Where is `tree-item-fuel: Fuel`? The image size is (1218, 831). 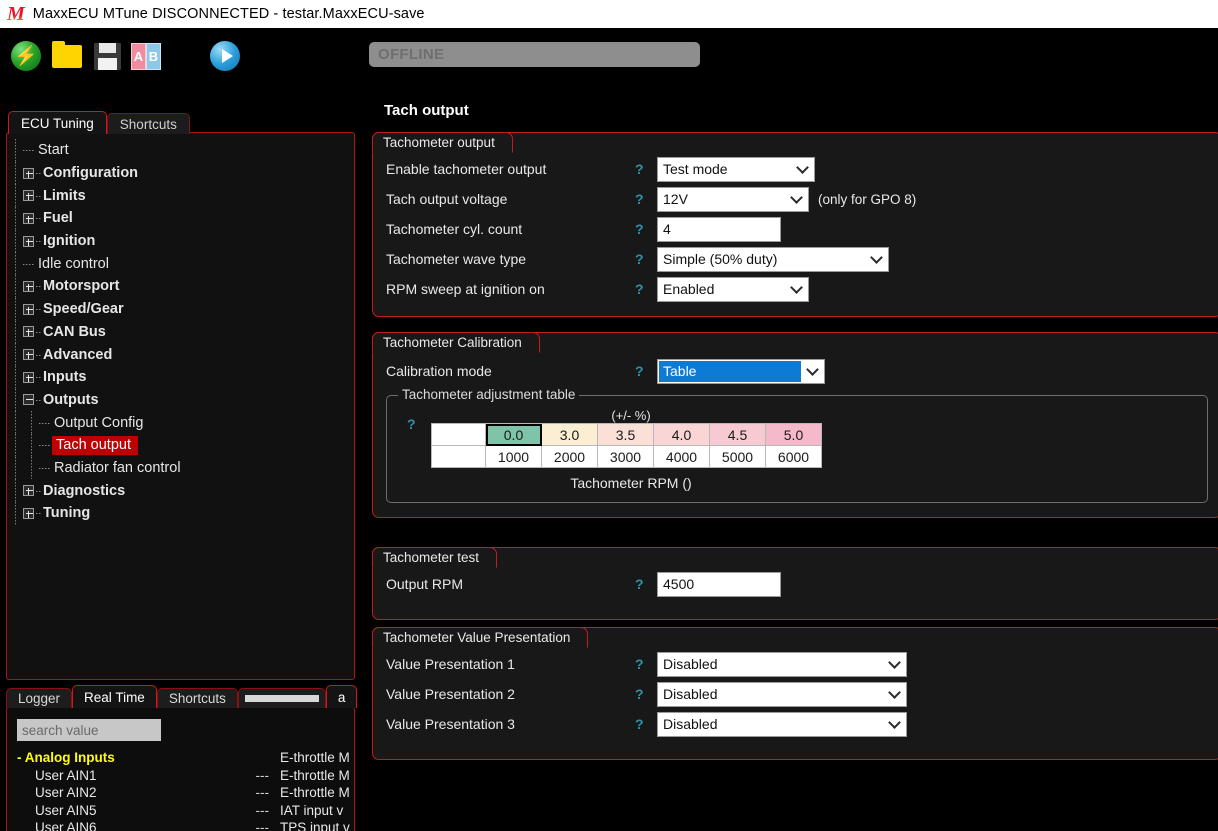
tree-item-fuel: Fuel is located at coordinates (180, 218).